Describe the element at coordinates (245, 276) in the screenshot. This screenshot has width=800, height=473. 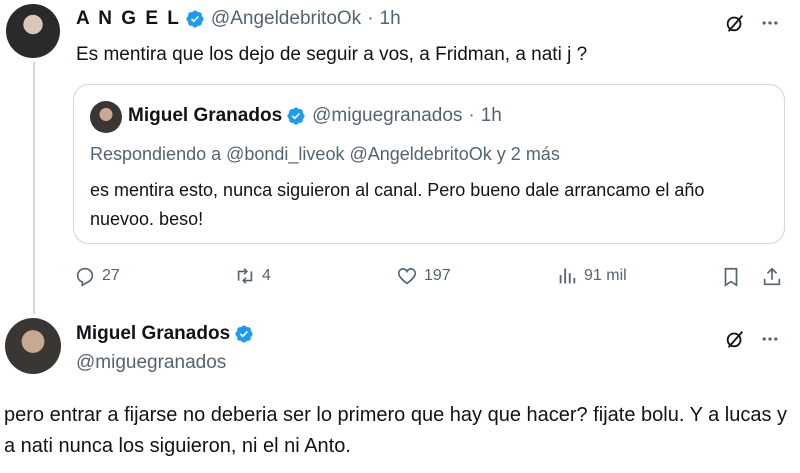
I see `repost-icon` at that location.